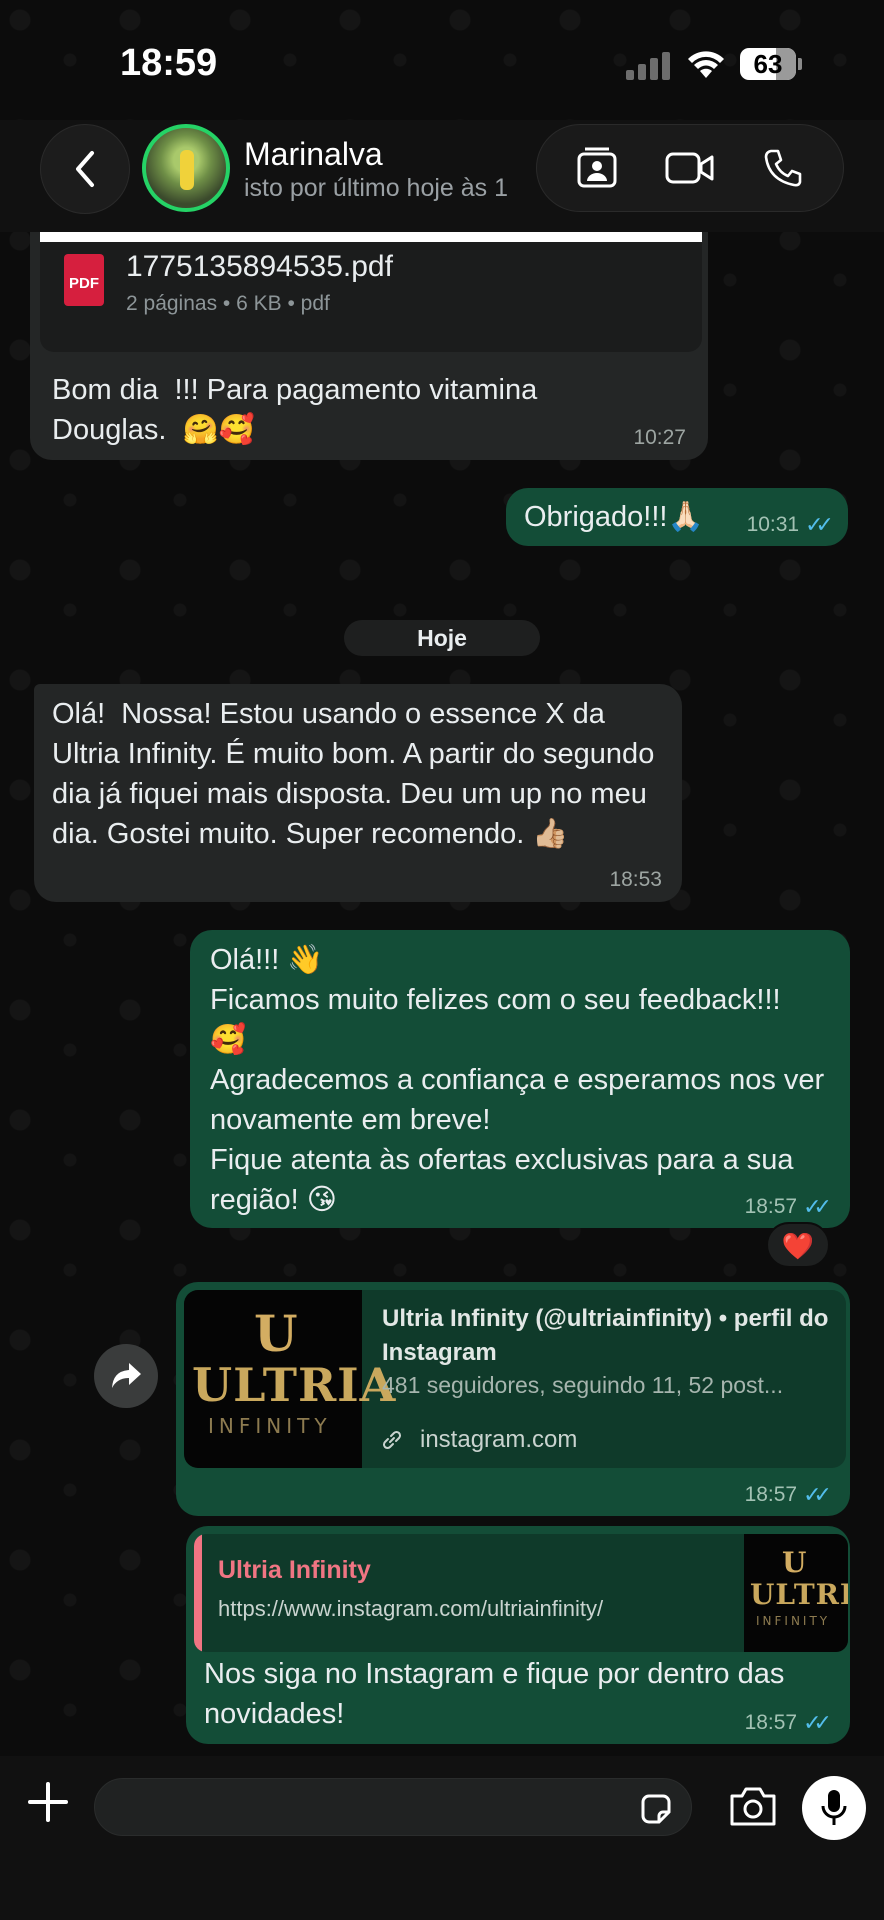 This screenshot has height=1920, width=884. I want to click on forward-arrow-icon, so click(126, 1375).